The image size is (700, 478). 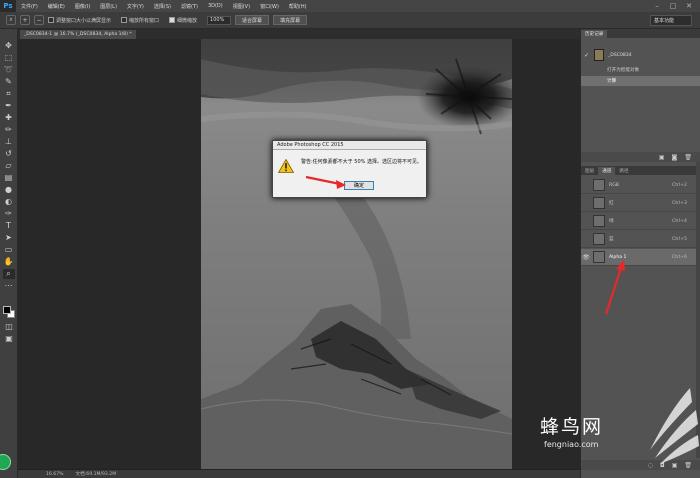 I want to click on healing-brush-tool-icon: ✚, so click(x=9, y=118).